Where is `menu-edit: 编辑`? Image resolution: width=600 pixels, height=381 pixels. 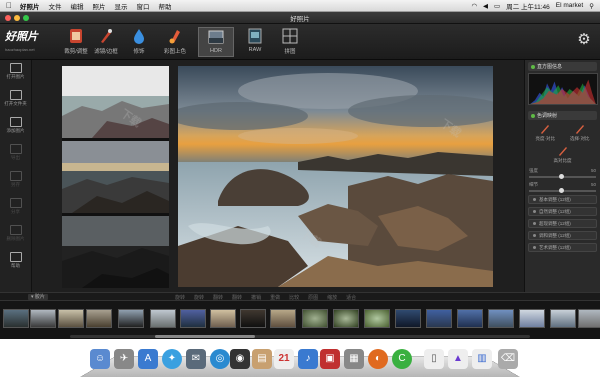
menu-edit: 编辑 is located at coordinates (77, 6).